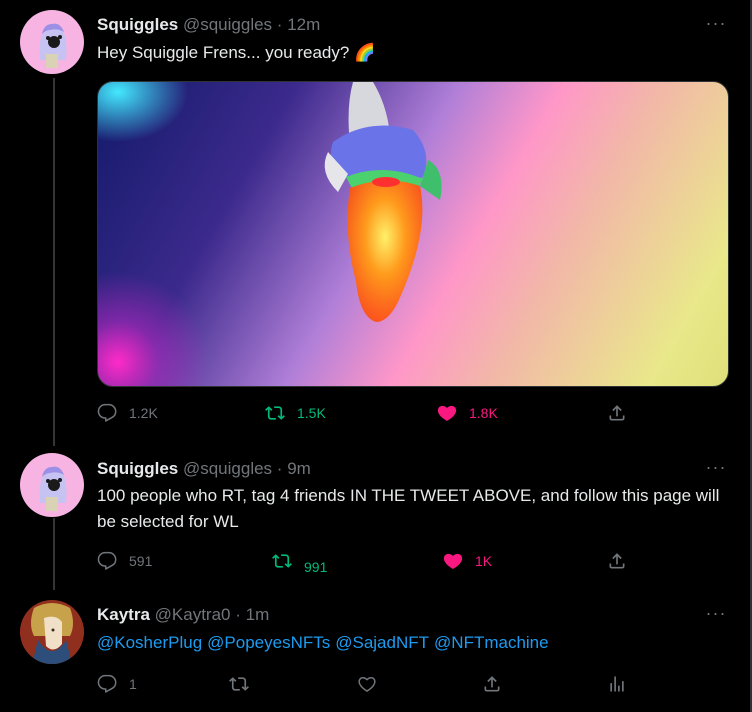 The width and height of the screenshot is (752, 712). I want to click on heart-icon, so click(367, 684).